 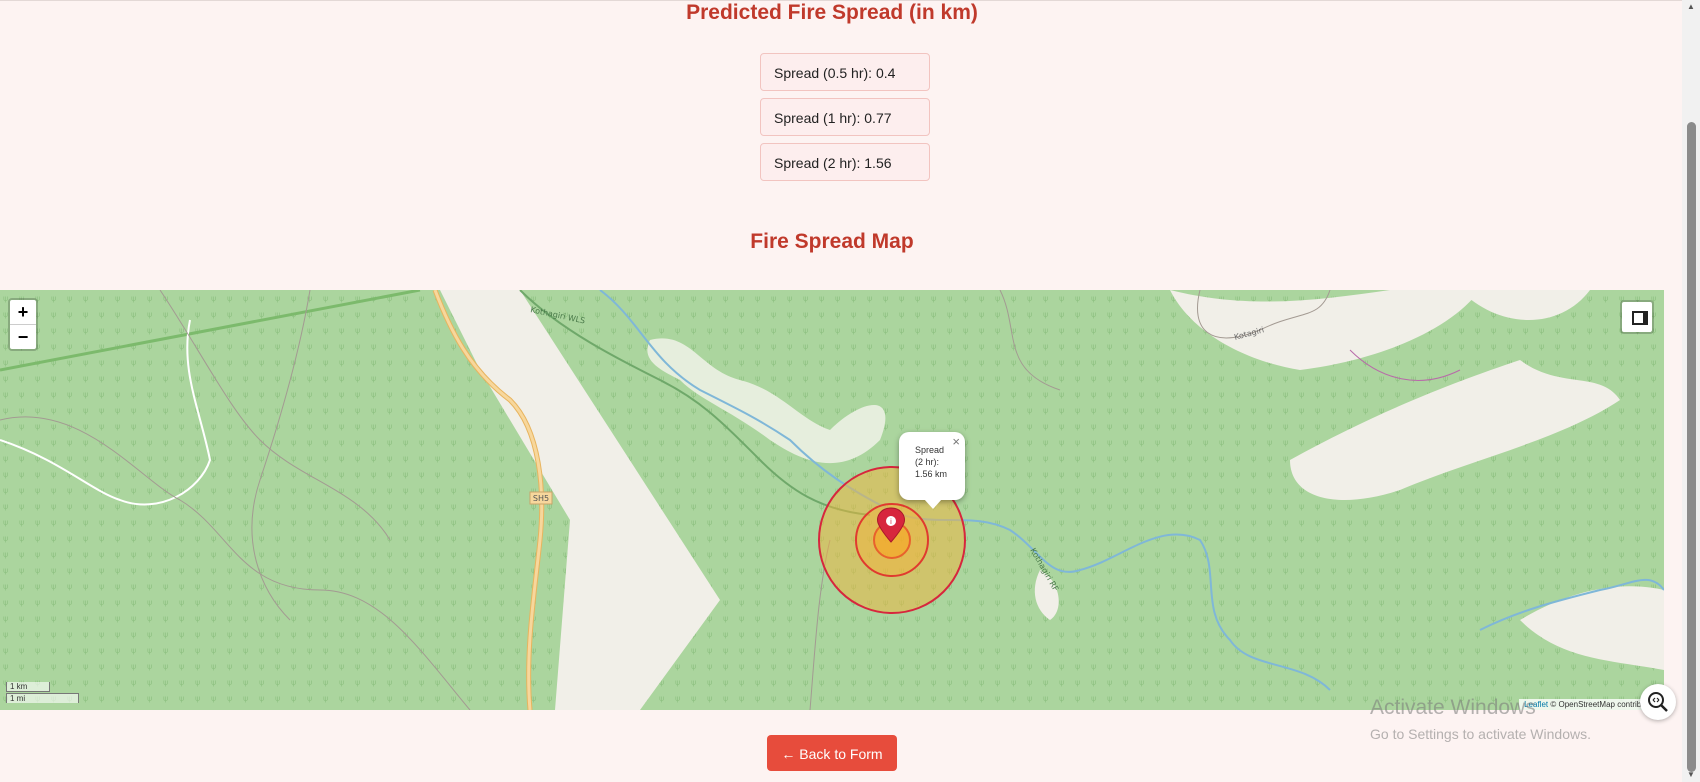 I want to click on fullscreen-icon, so click(x=1640, y=318).